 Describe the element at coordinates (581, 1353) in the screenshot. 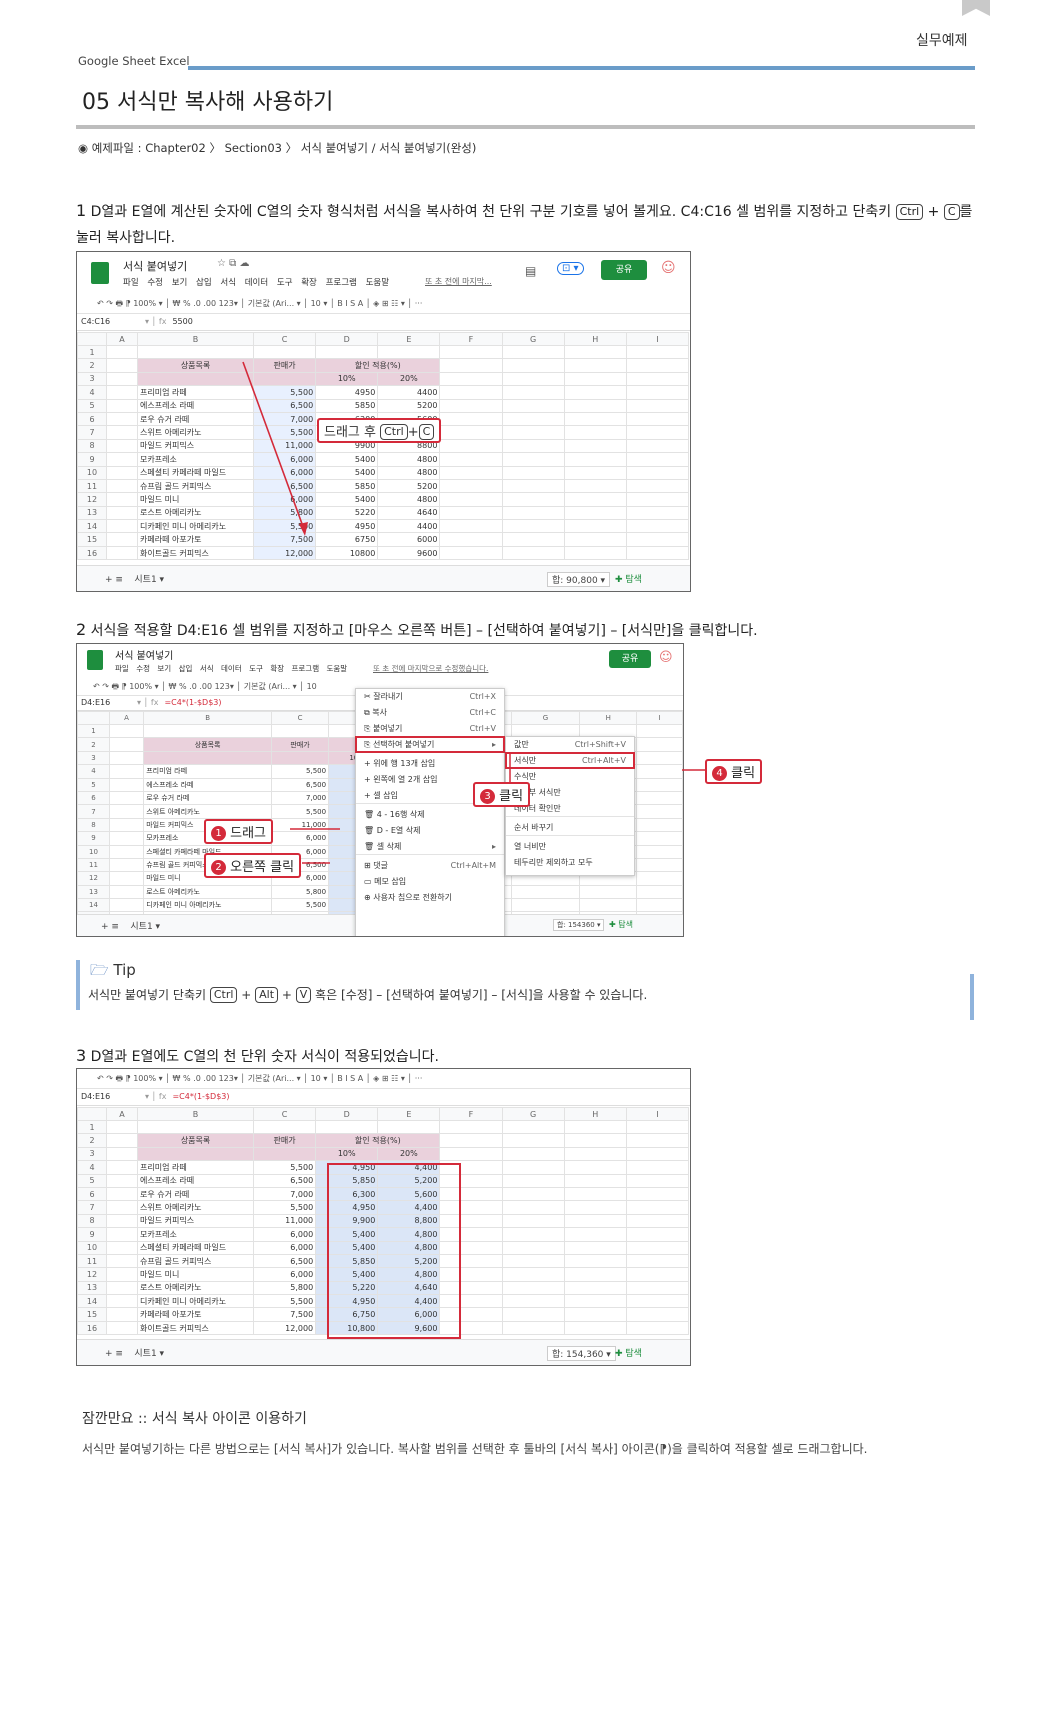

I see `sum-display: 합: 154,360 ▾` at that location.